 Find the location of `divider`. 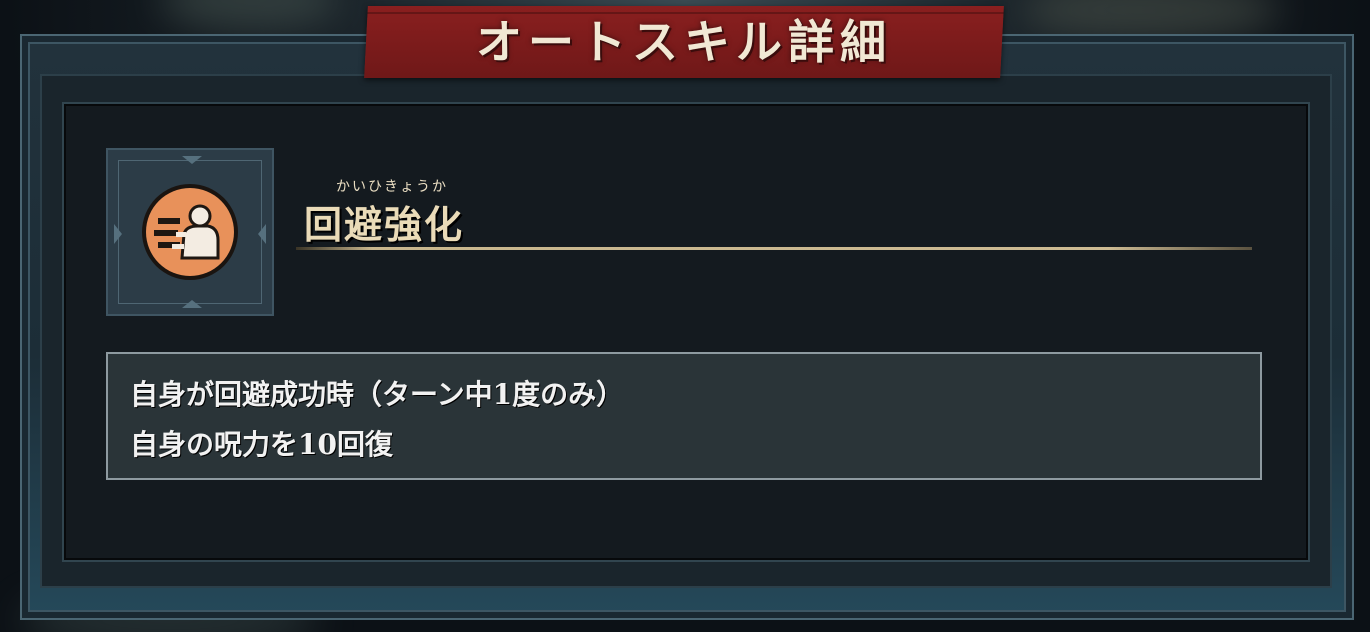

divider is located at coordinates (774, 248).